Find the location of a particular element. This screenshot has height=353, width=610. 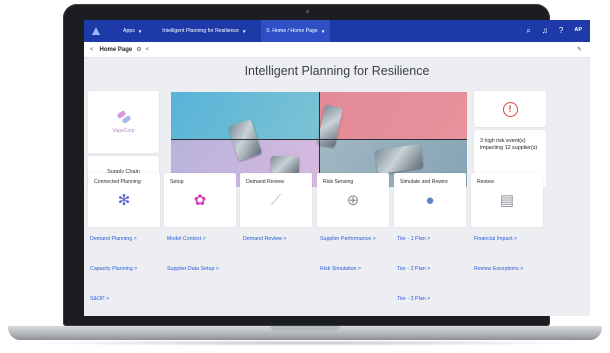

dashboard-heading: Intelligent Planning for Resilience is located at coordinates (337, 71).